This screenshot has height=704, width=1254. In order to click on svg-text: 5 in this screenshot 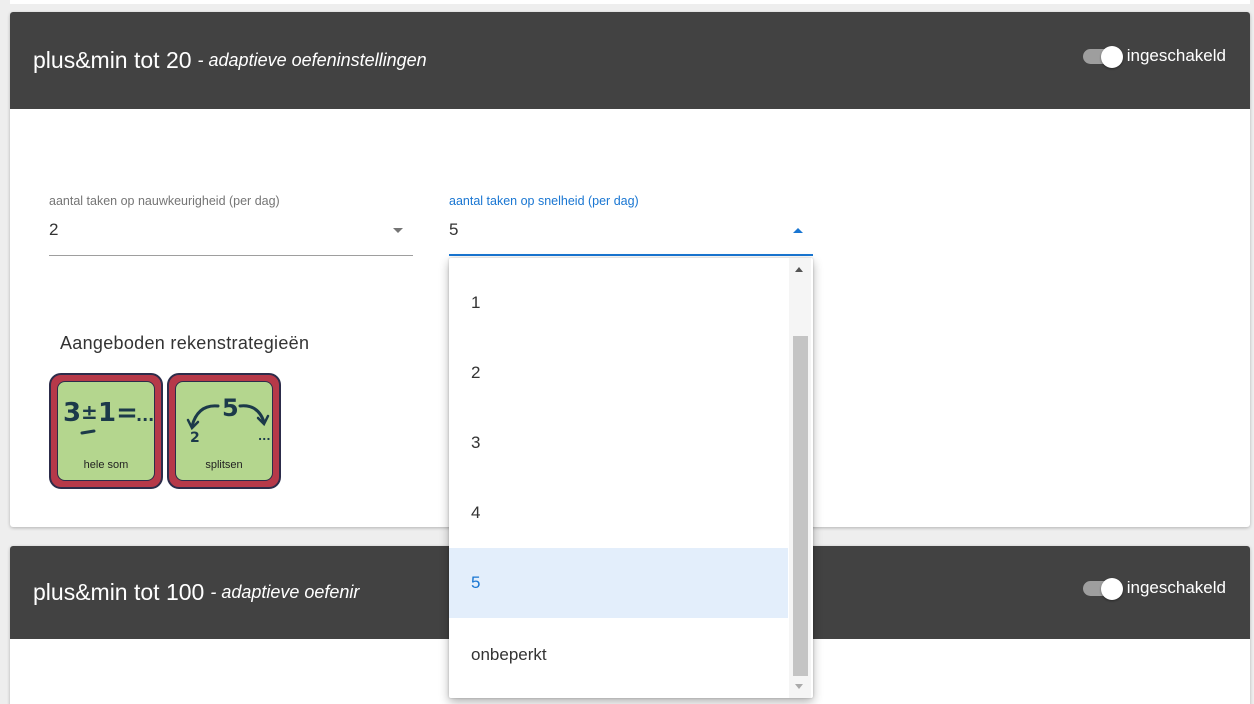, I will do `click(230, 408)`.